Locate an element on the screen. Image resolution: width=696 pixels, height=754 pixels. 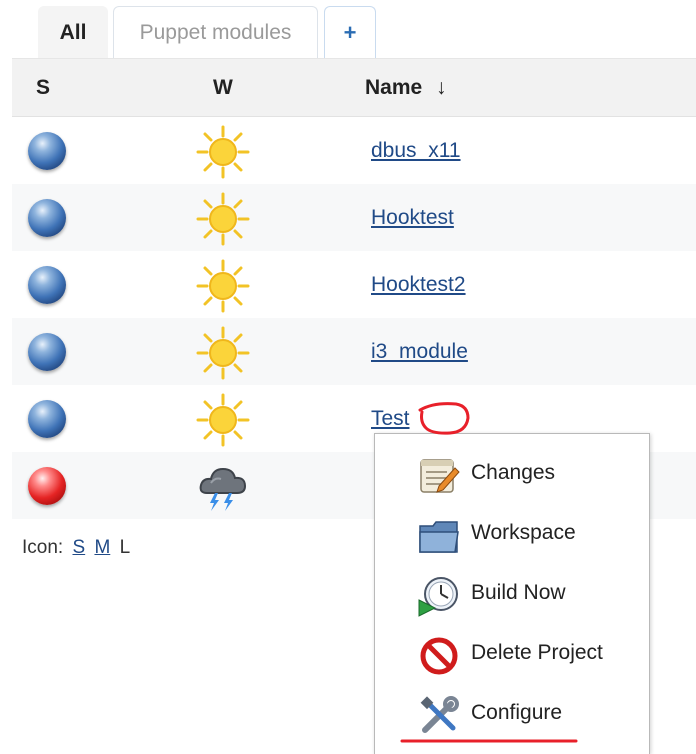
icon-size-large-current: L is located at coordinates (125, 547).